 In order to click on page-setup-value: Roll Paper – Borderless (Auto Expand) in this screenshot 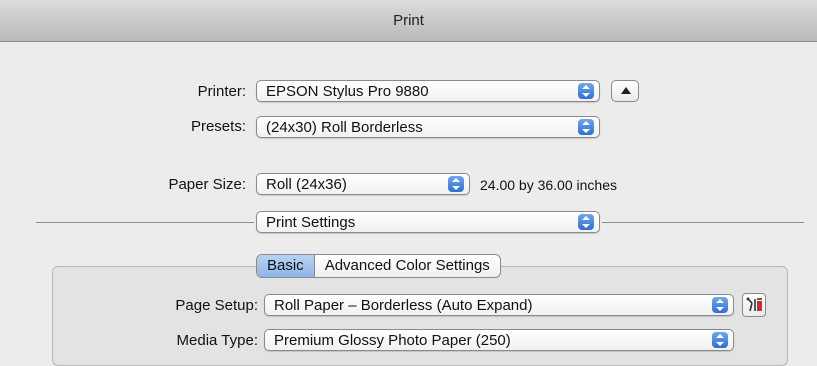, I will do `click(403, 305)`.